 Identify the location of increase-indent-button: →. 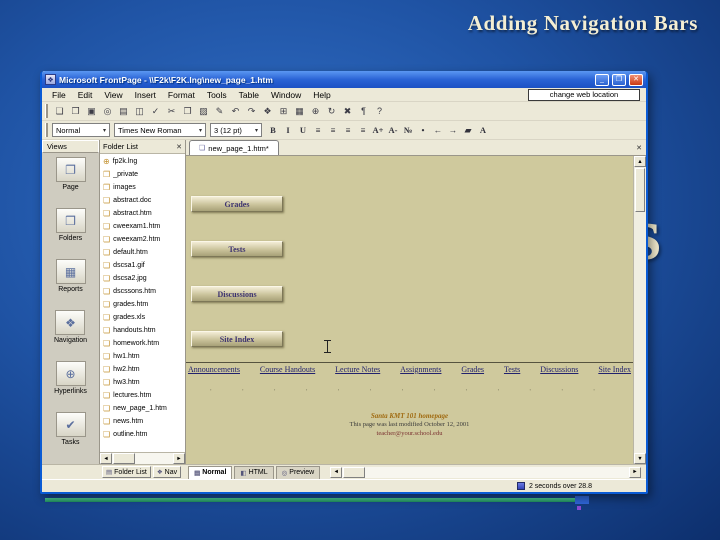
(453, 130).